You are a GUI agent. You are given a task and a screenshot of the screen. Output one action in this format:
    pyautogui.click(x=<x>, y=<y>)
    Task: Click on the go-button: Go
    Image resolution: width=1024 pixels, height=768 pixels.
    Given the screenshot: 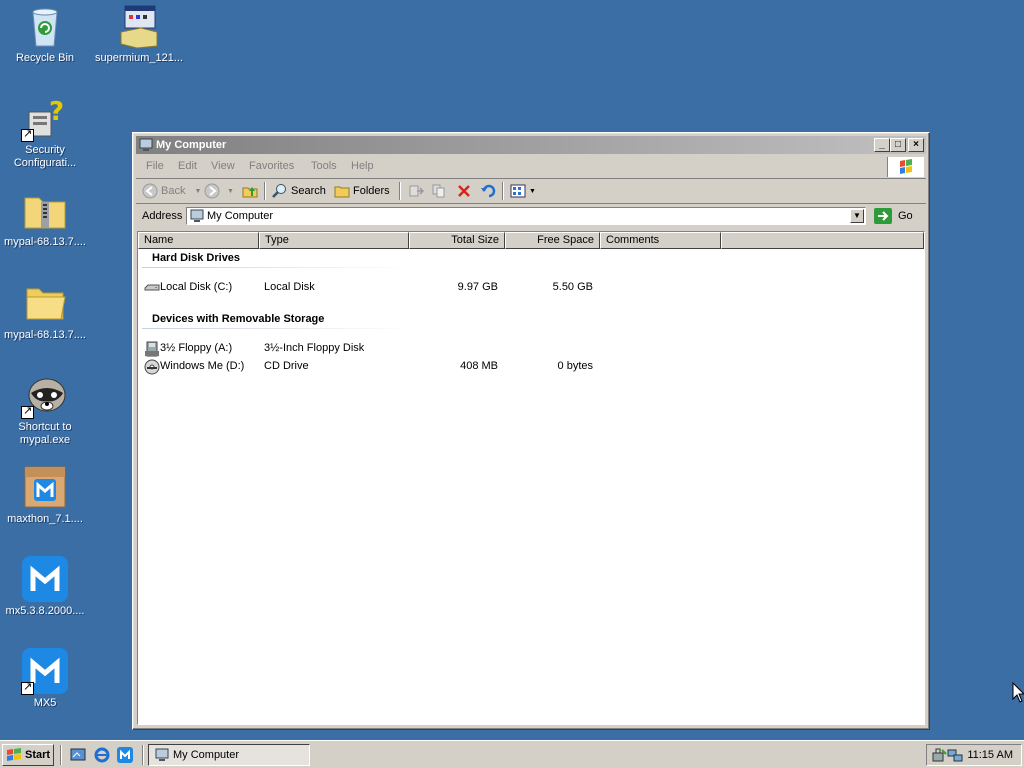 What is the action you would take?
    pyautogui.click(x=893, y=216)
    